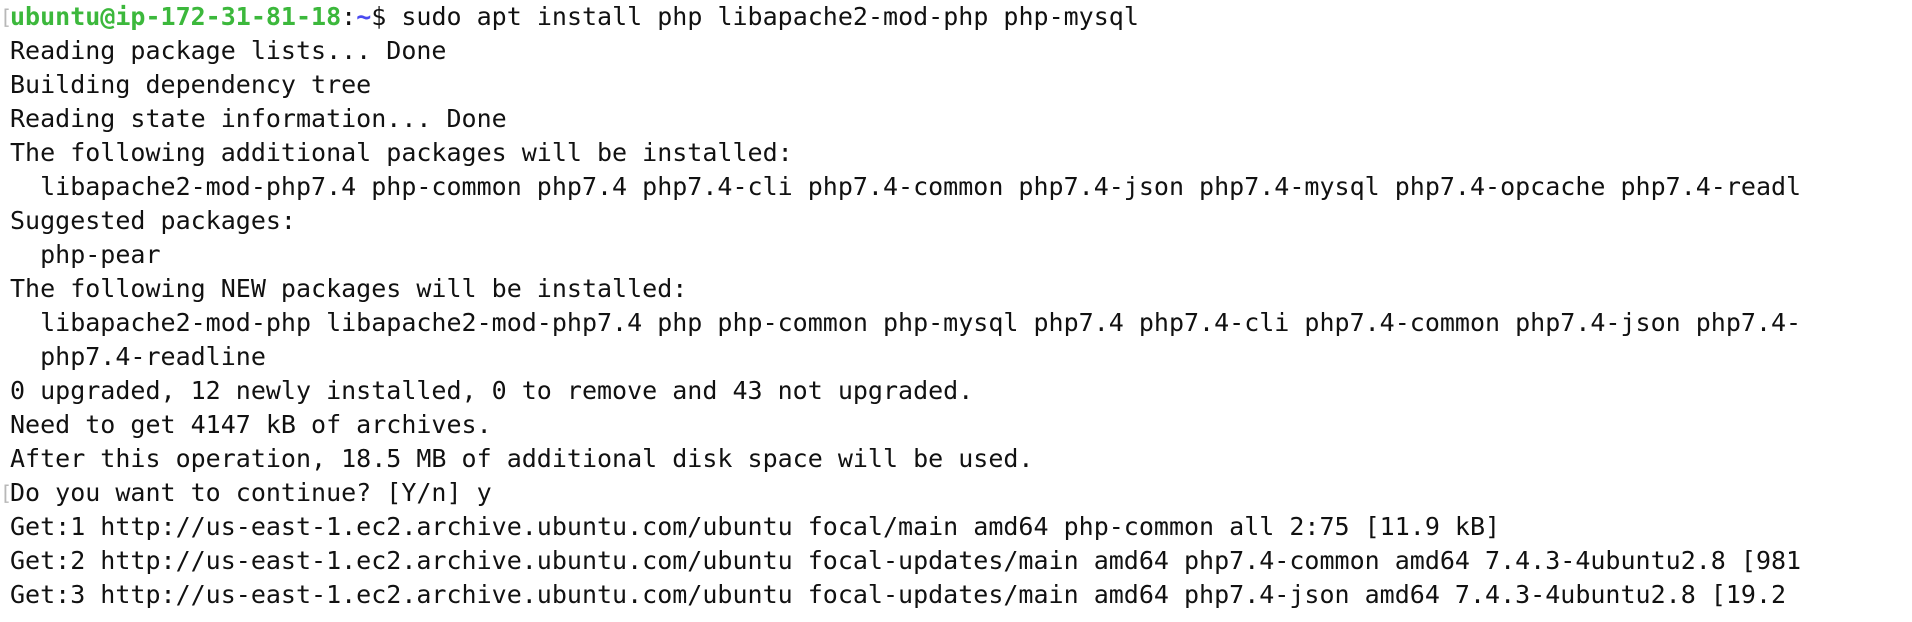 The width and height of the screenshot is (1912, 622). I want to click on prompt-path: ~, so click(364, 16).